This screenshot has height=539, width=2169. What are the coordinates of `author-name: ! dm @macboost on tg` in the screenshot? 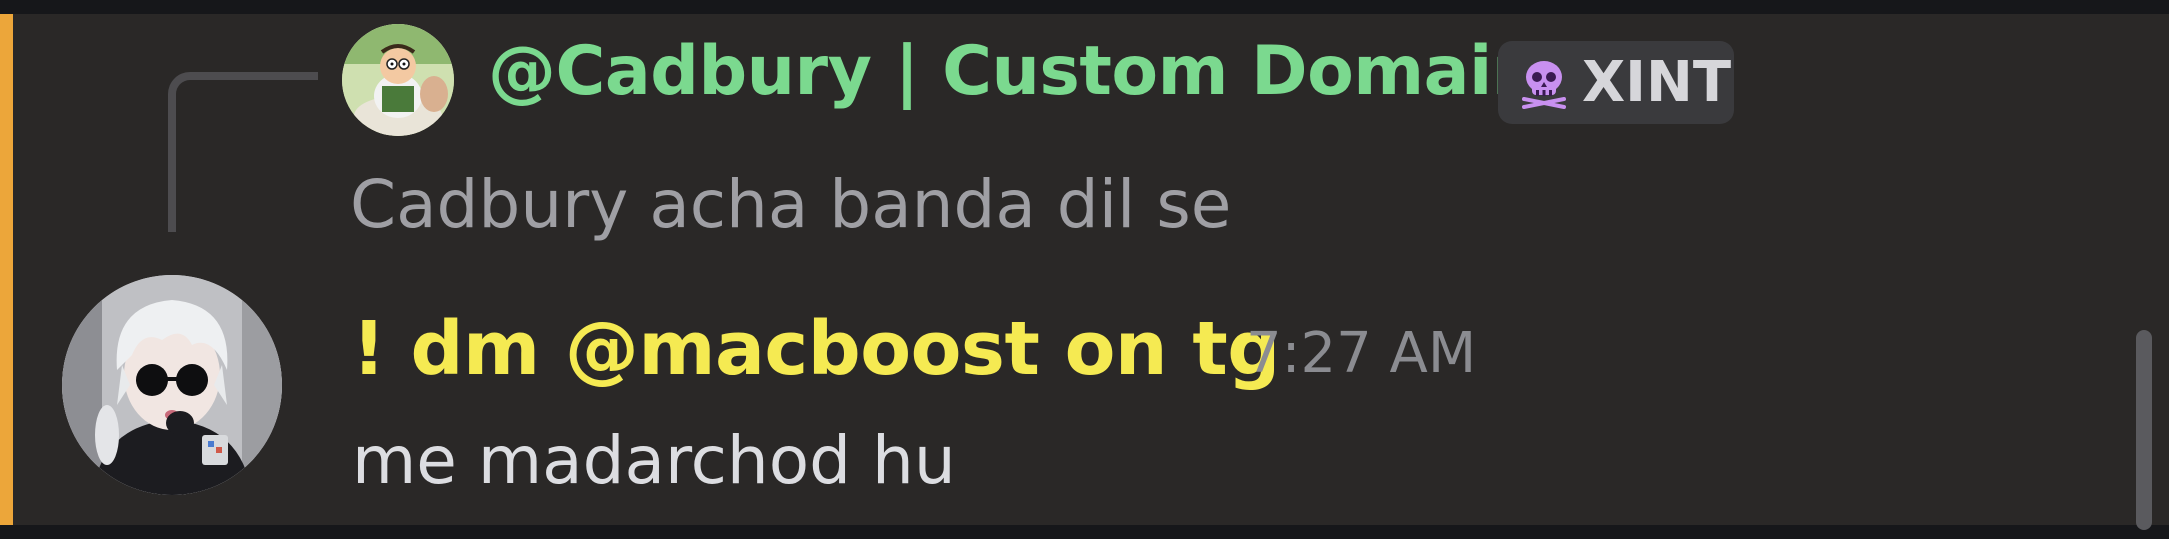 It's located at (816, 349).